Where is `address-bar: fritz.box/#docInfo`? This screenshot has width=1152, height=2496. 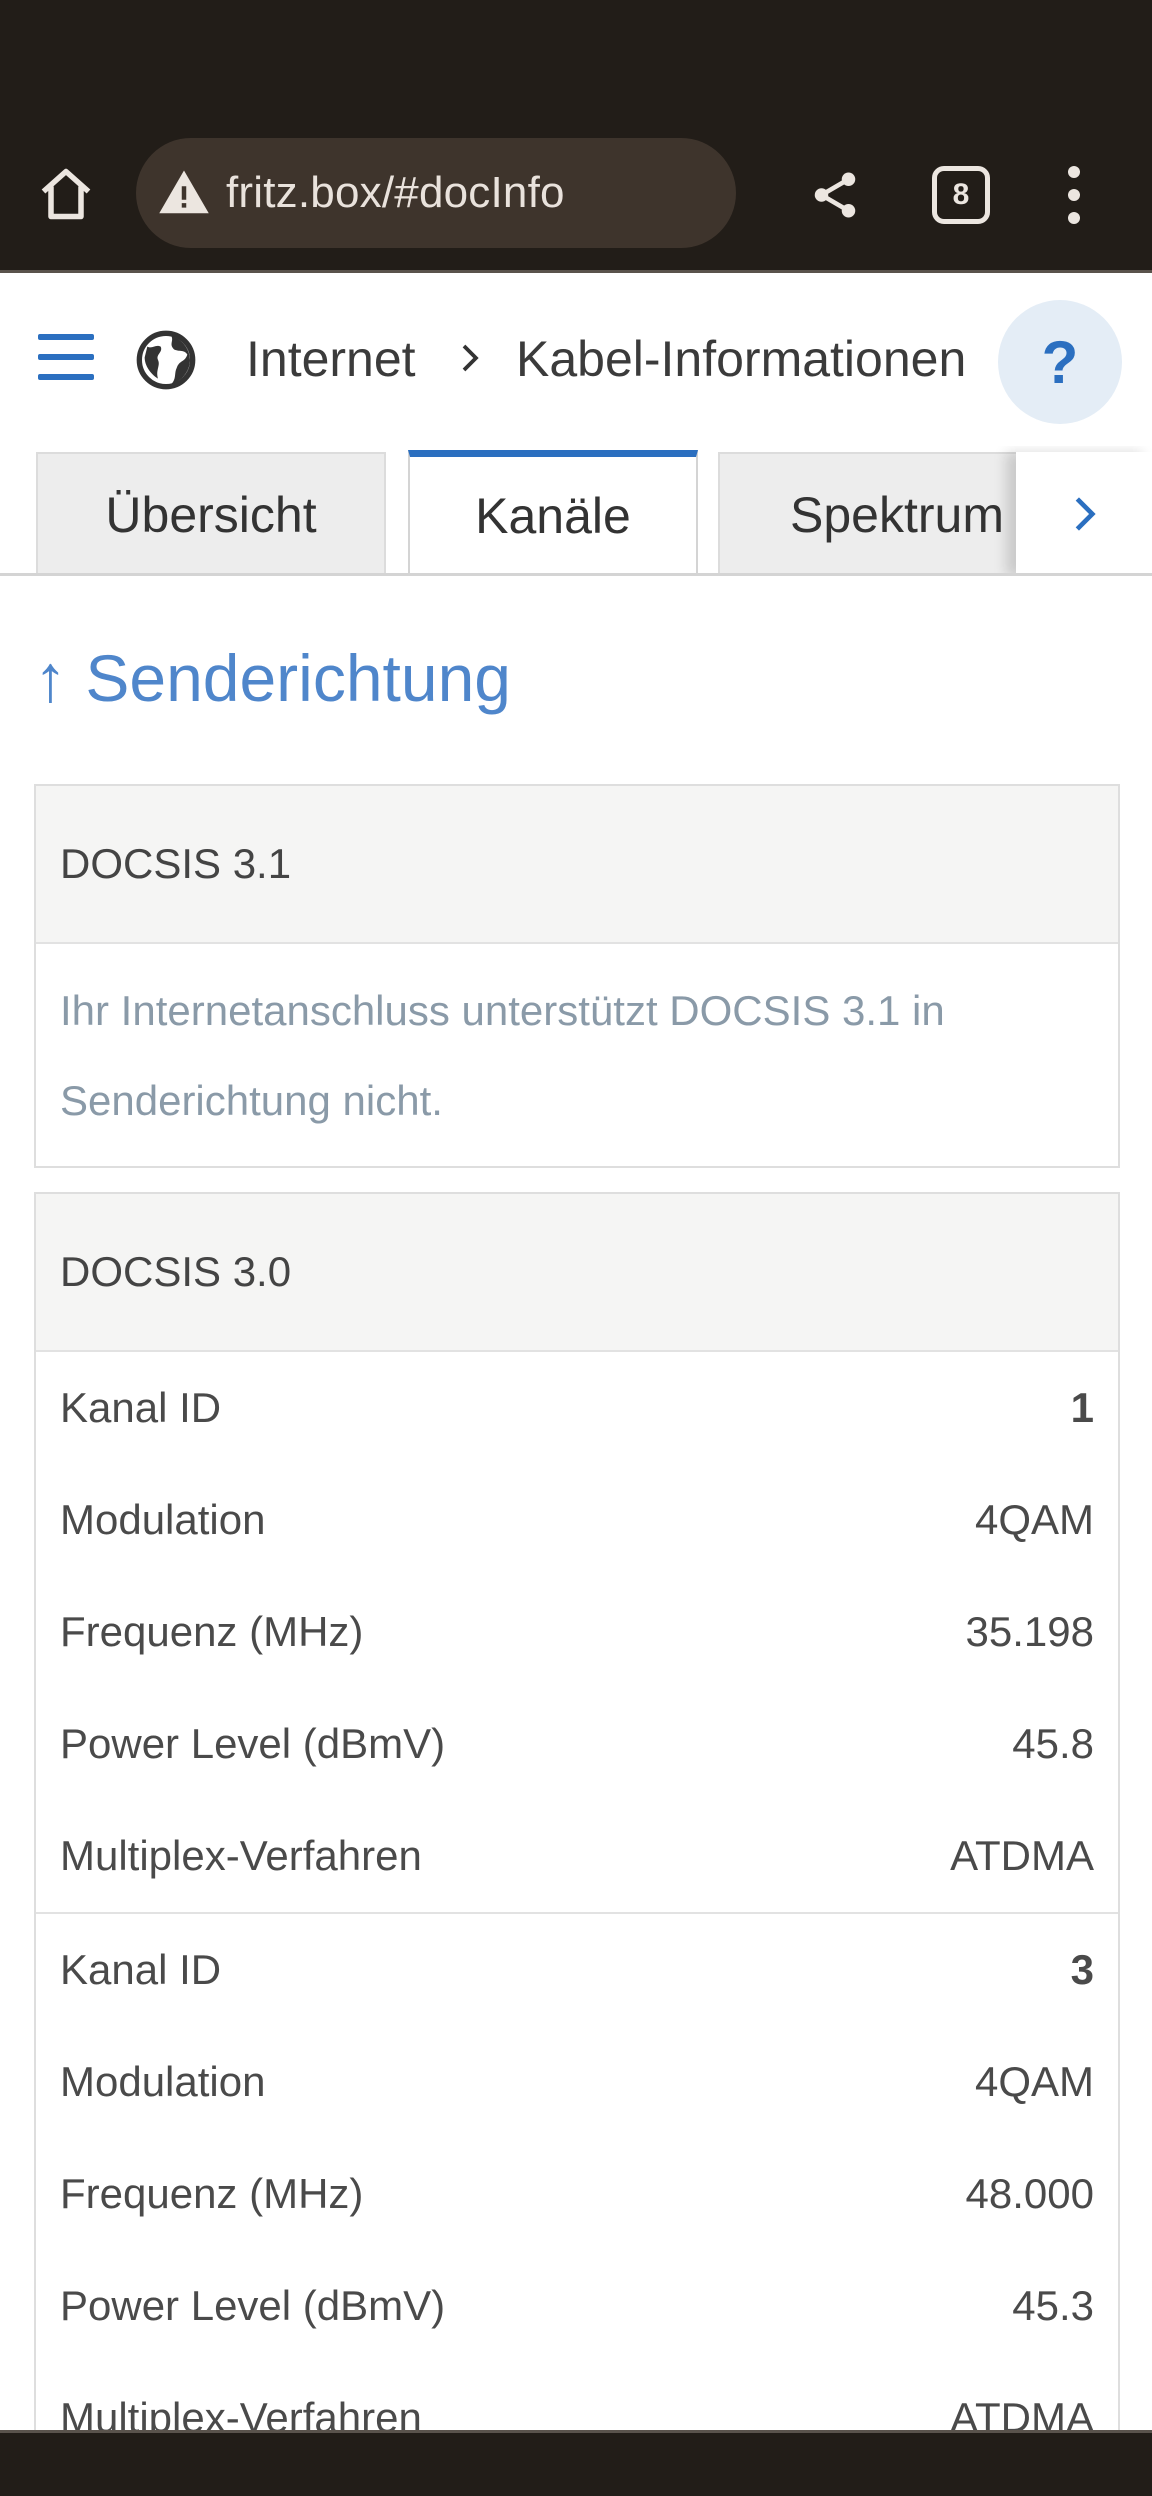 address-bar: fritz.box/#docInfo is located at coordinates (436, 193).